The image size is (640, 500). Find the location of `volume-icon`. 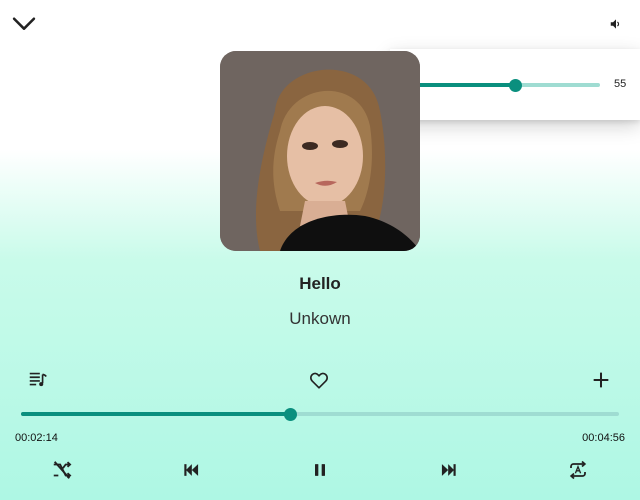

volume-icon is located at coordinates (615, 24).